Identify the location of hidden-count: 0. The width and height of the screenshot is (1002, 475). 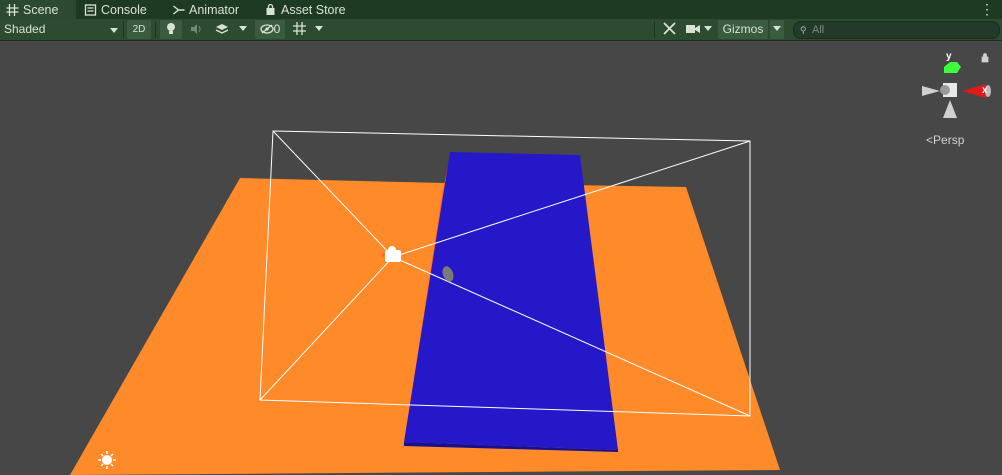
(277, 29).